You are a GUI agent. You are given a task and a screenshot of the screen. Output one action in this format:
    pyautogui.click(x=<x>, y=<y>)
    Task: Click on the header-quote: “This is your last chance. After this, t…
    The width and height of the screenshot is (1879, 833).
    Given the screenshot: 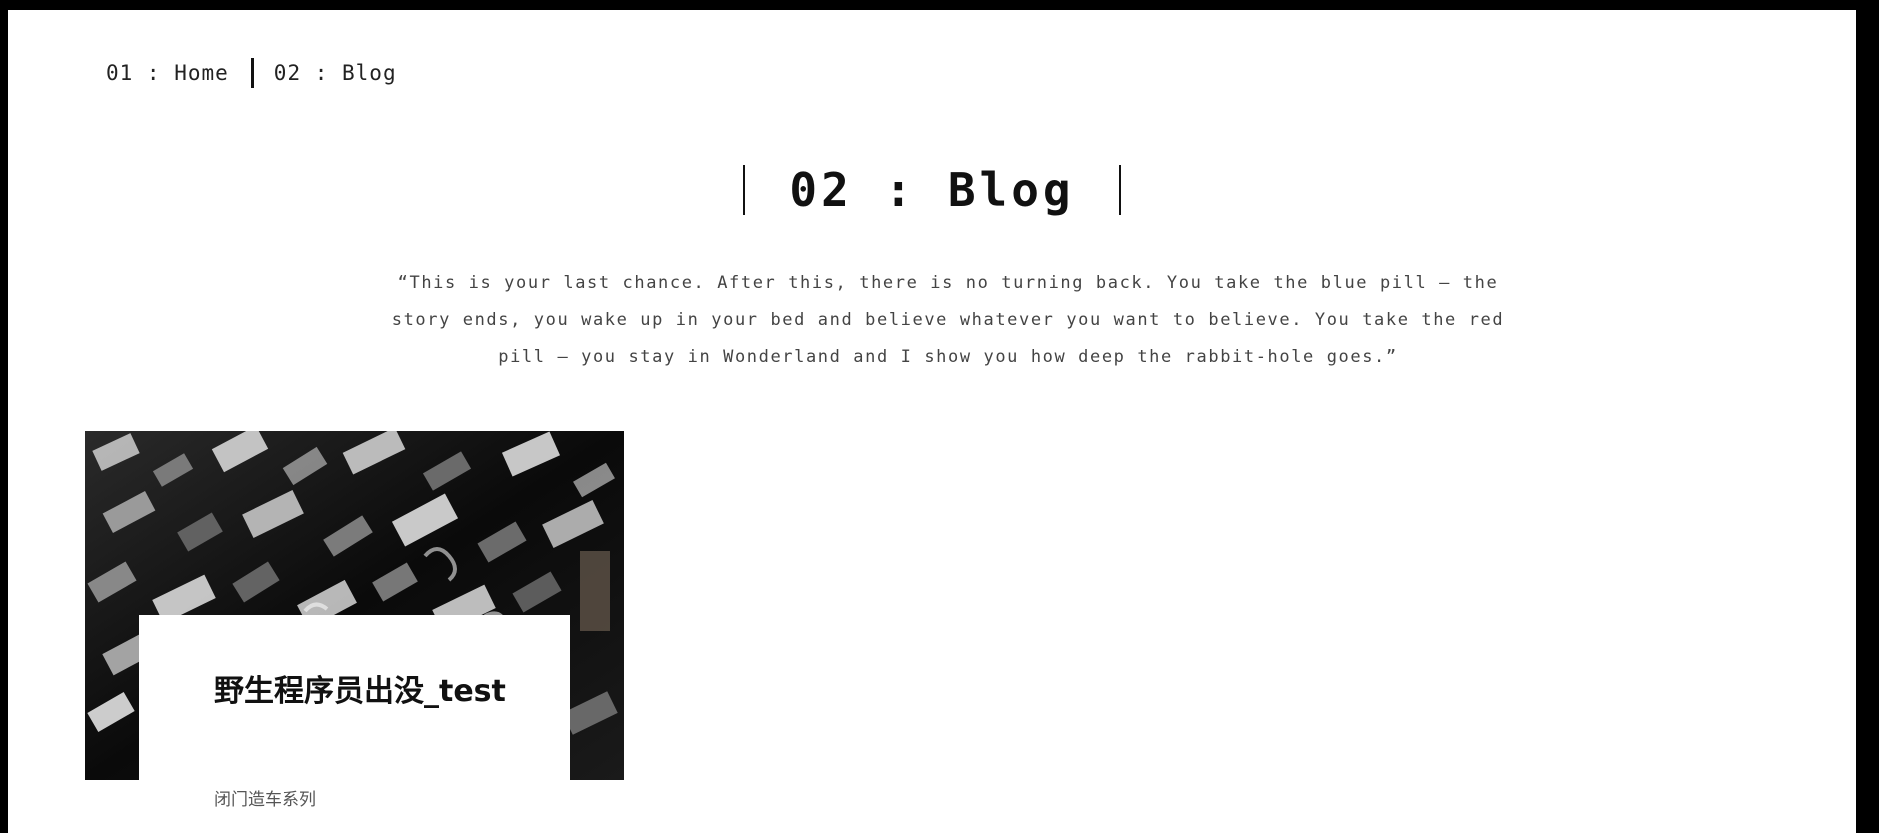 What is the action you would take?
    pyautogui.click(x=948, y=320)
    